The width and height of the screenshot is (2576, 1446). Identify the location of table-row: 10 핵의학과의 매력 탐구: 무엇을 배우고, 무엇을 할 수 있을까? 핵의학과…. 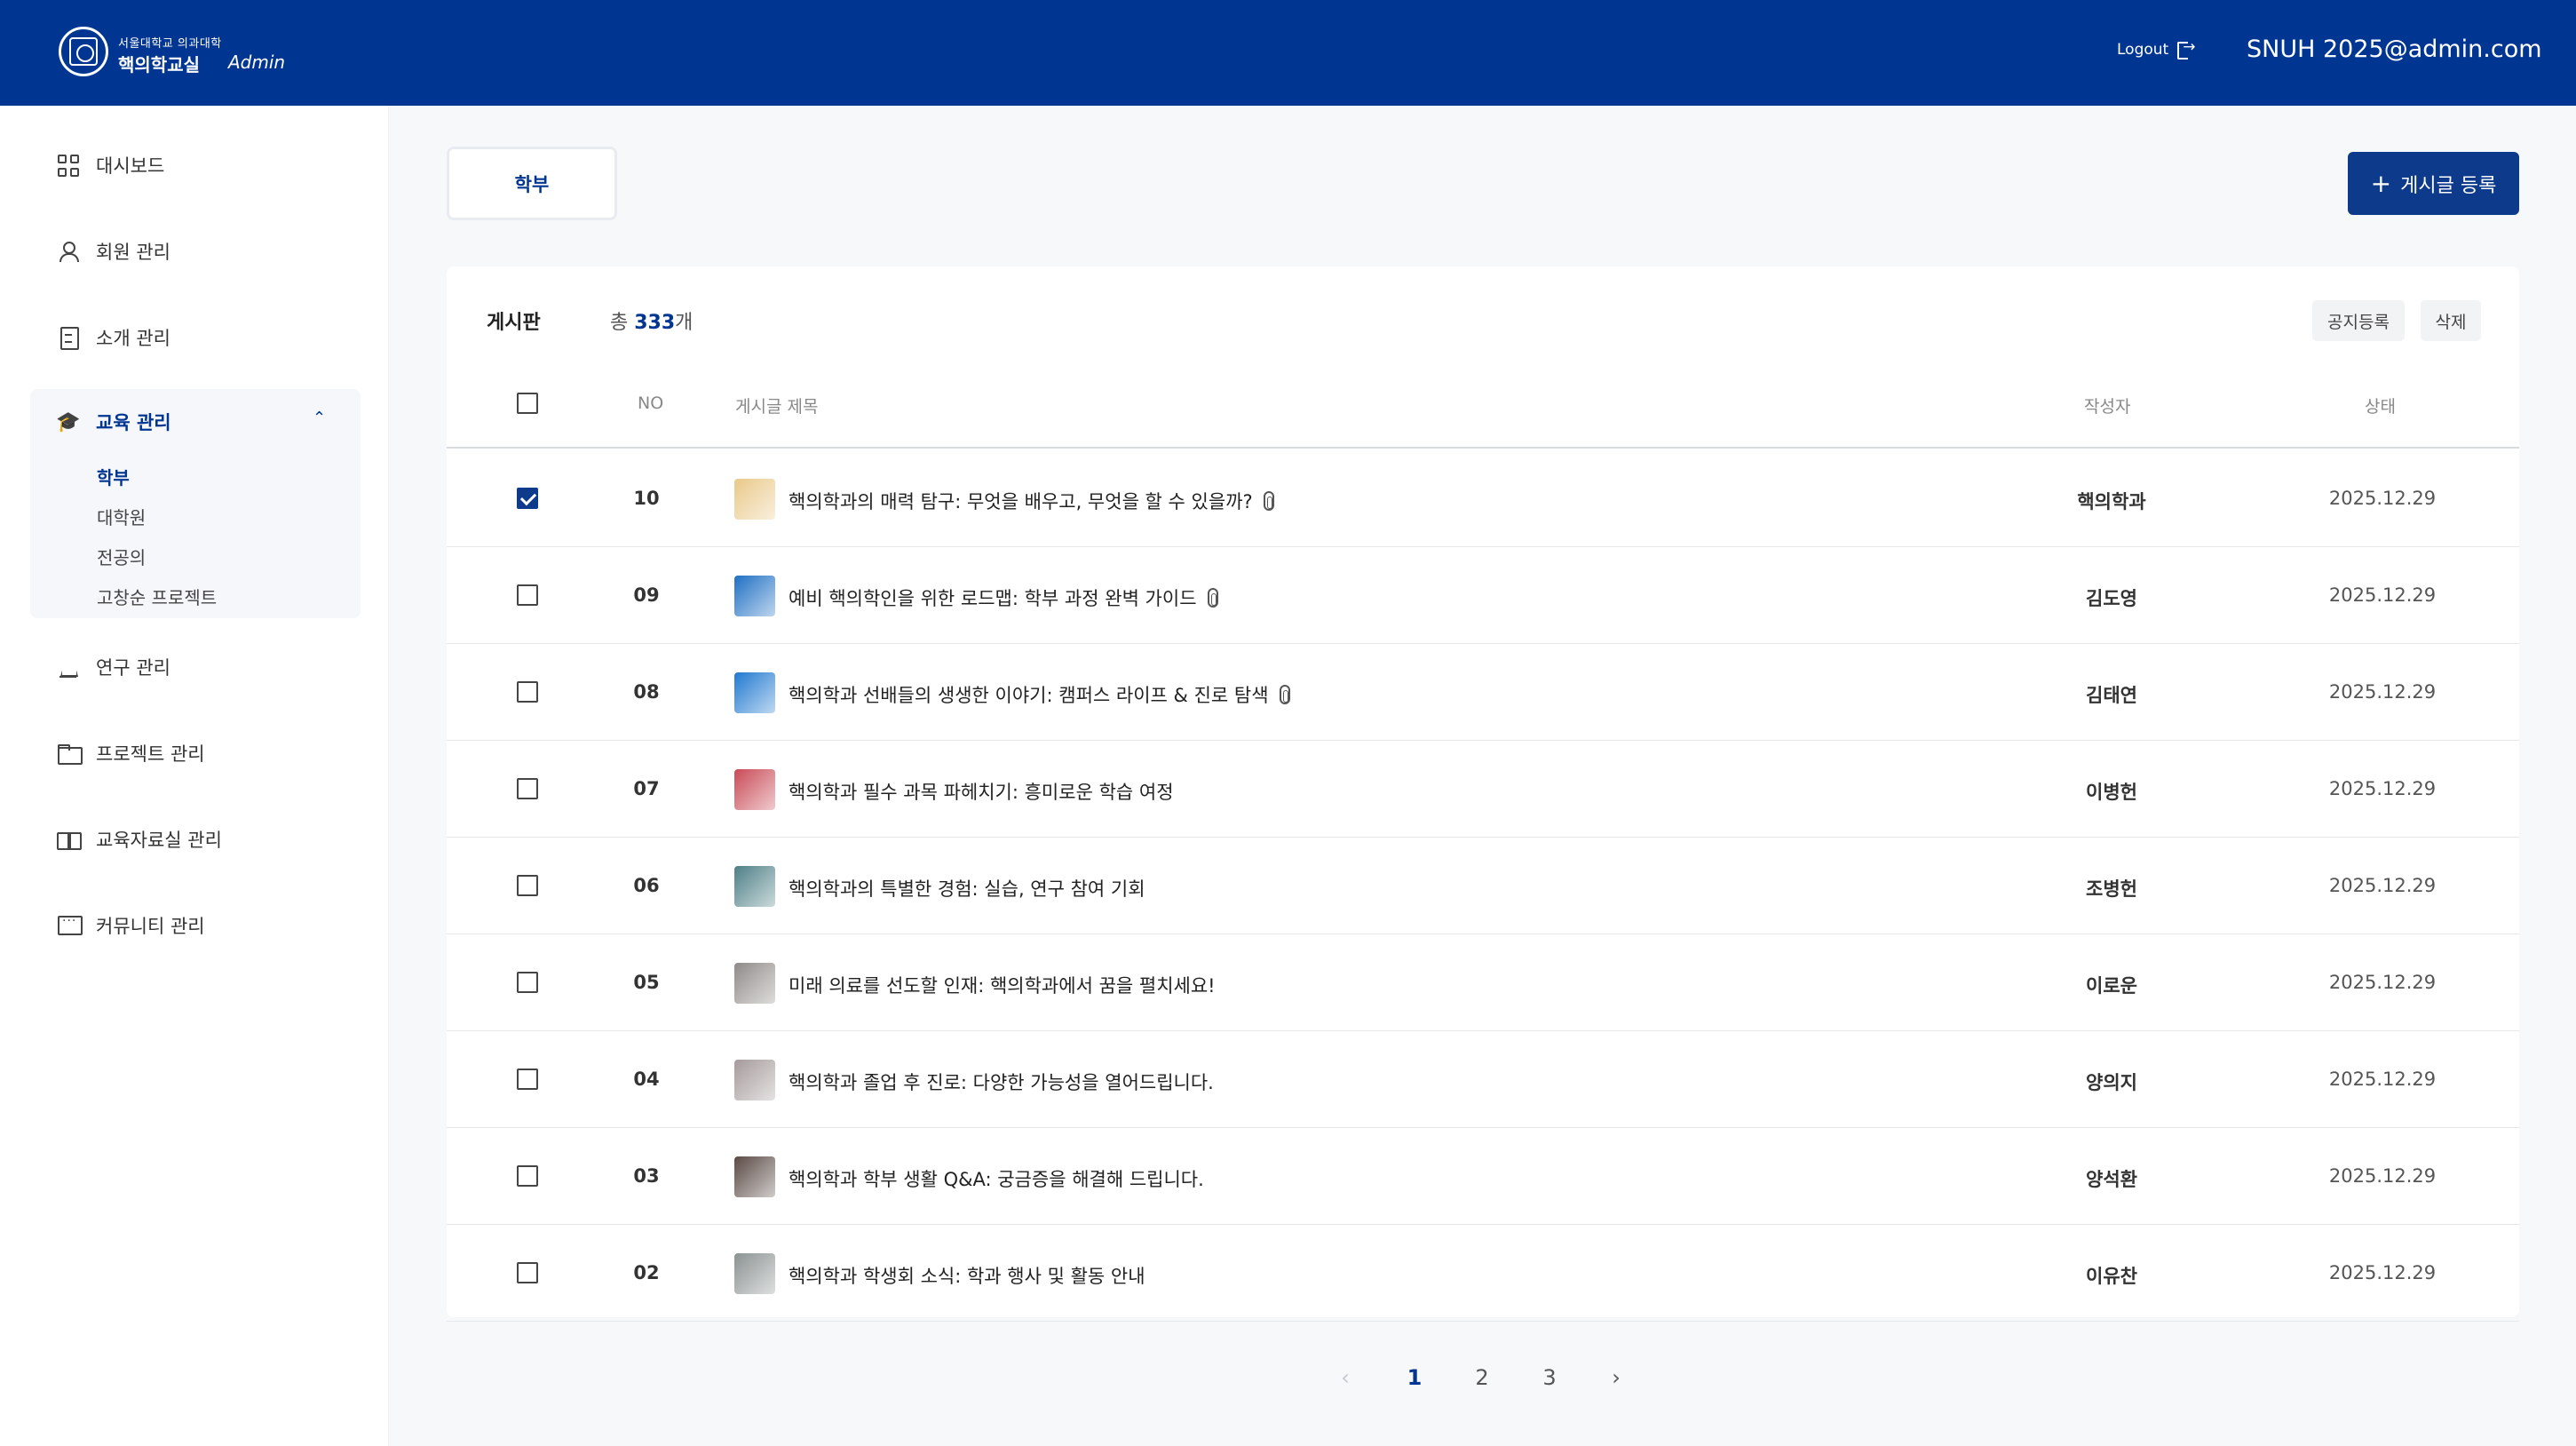
(1483, 498).